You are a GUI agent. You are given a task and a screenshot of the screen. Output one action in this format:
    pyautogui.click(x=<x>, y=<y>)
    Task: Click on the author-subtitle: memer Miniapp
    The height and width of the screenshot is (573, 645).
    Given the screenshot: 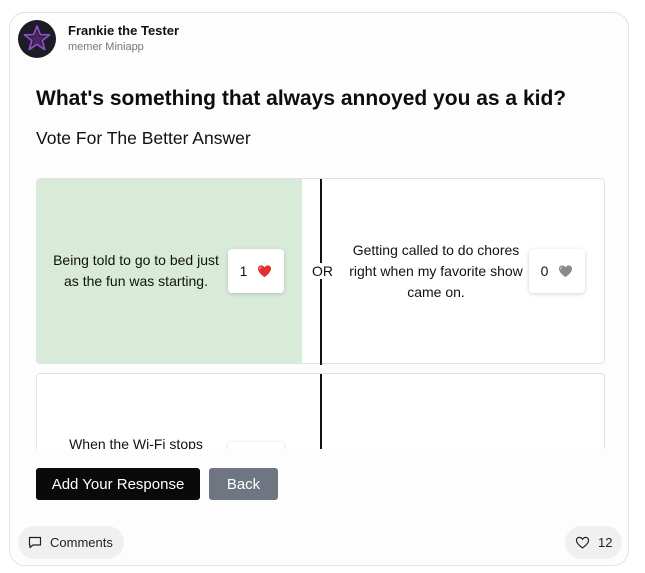 What is the action you would take?
    pyautogui.click(x=106, y=47)
    